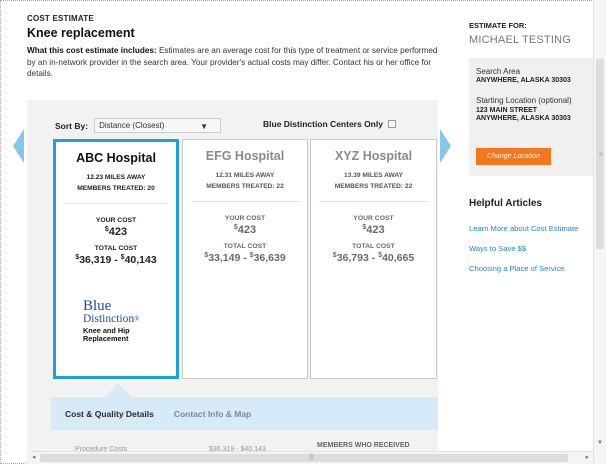 This screenshot has height=464, width=606. I want to click on link-ways-to-save: Ways to Save $$, so click(523, 248).